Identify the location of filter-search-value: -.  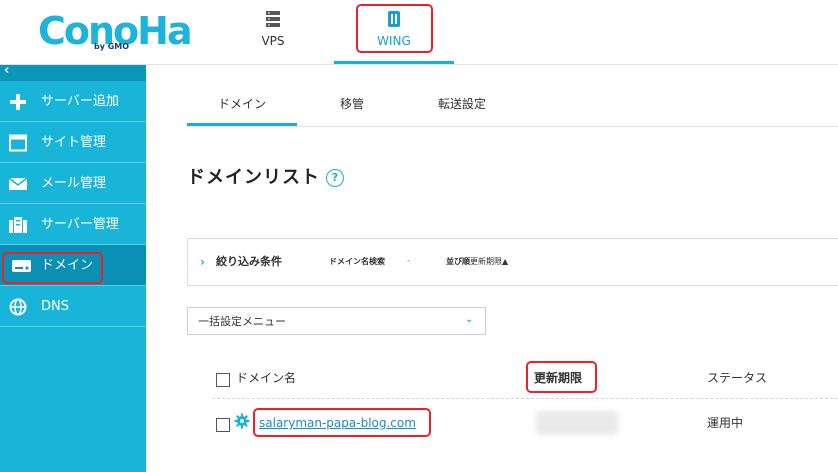
(409, 261).